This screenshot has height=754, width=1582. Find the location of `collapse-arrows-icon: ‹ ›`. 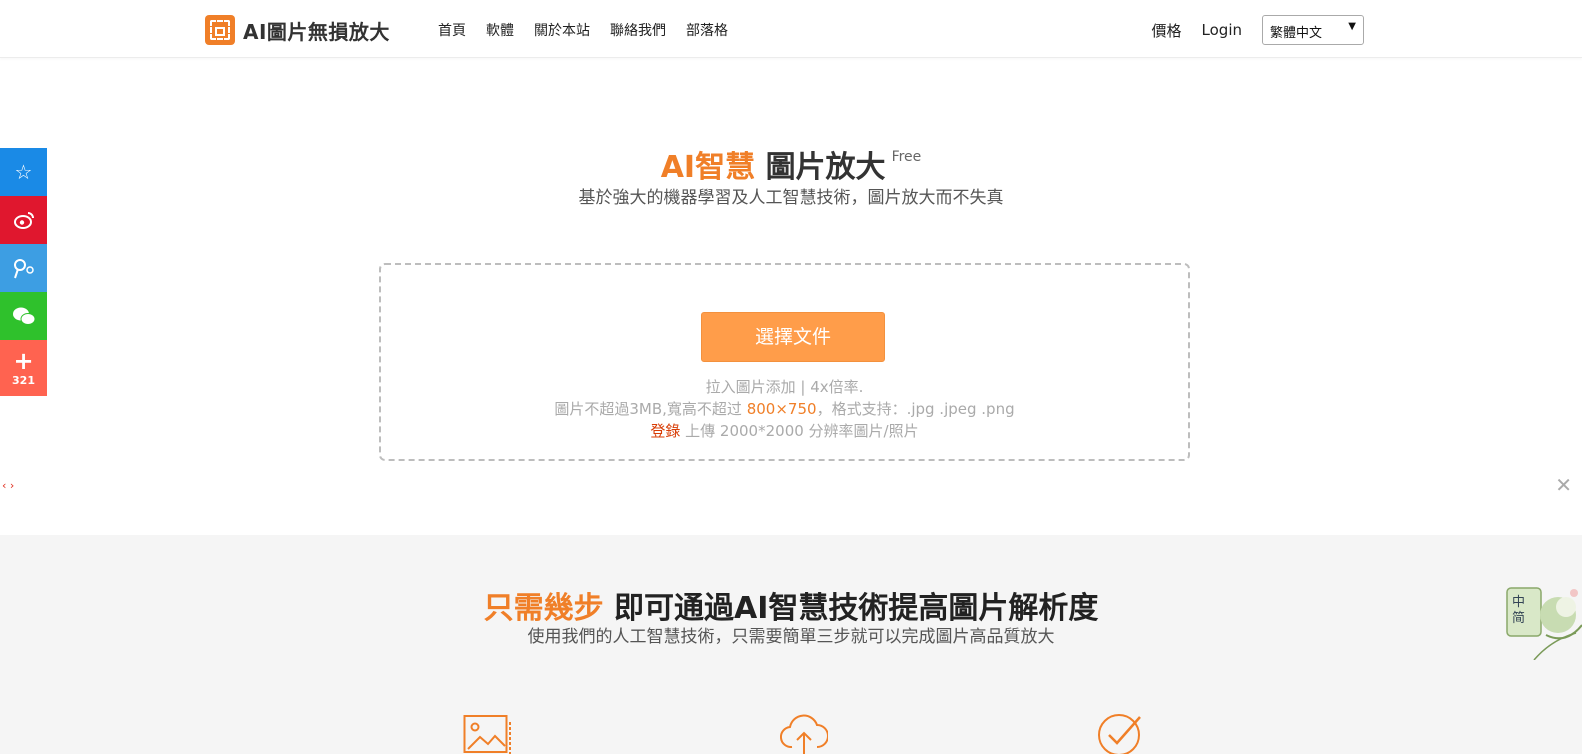

collapse-arrows-icon: ‹ › is located at coordinates (8, 485).